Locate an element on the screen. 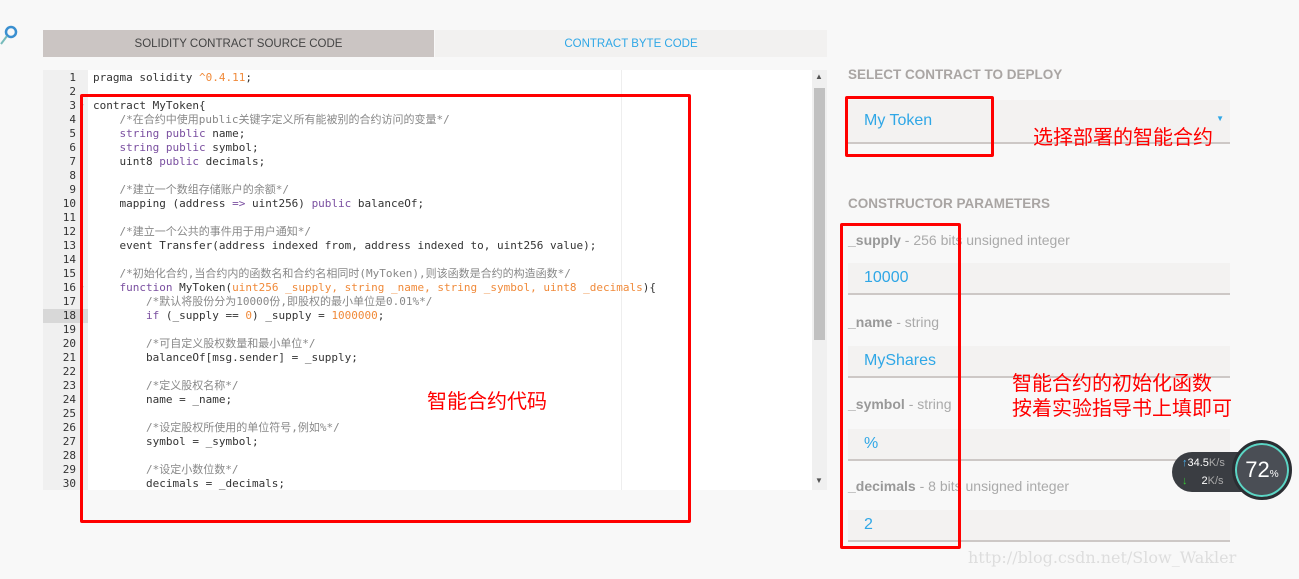 The height and width of the screenshot is (579, 1299). download-unit: K/s is located at coordinates (1215, 481).